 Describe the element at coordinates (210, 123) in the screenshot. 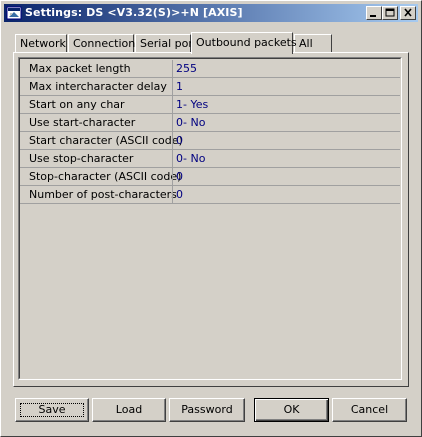

I see `property-row: Use start-character 0- No` at that location.